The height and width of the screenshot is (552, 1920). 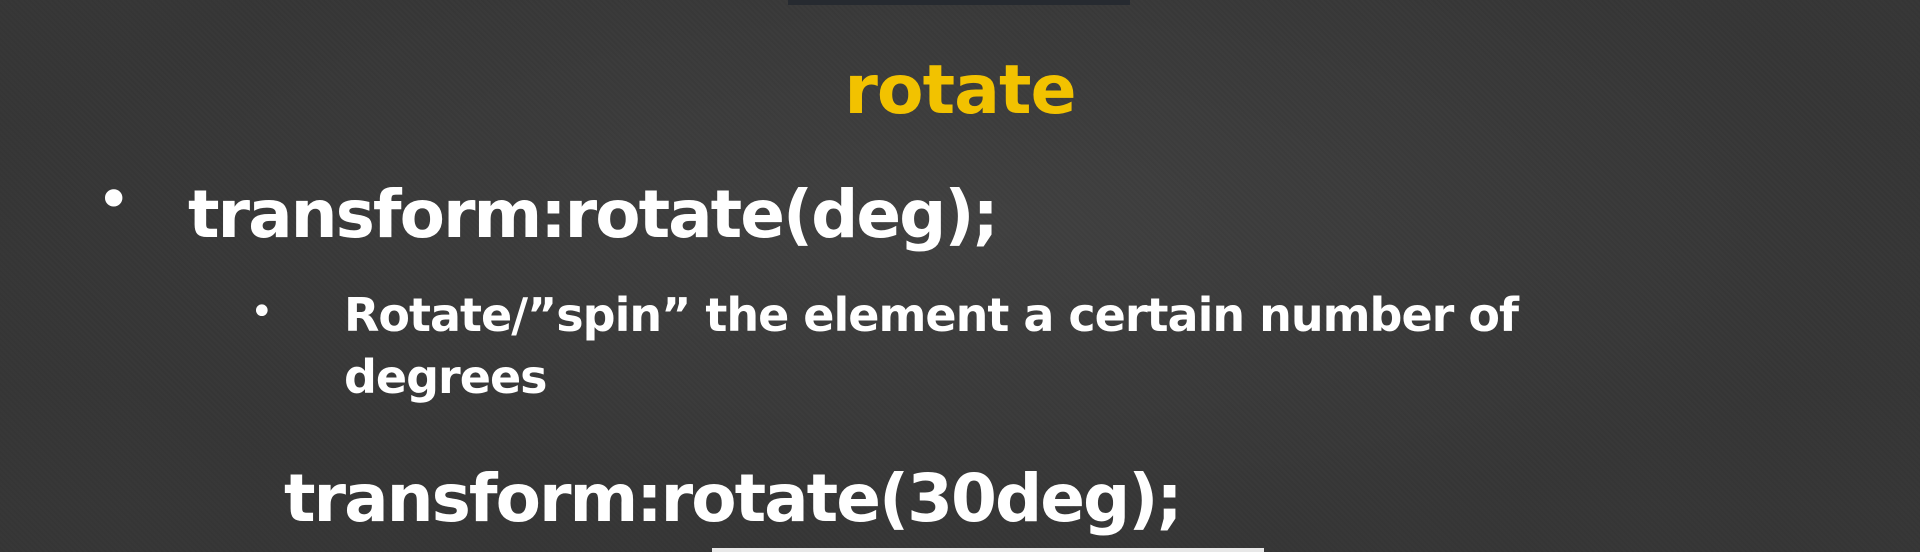 I want to click on bottom-divider, so click(x=988, y=550).